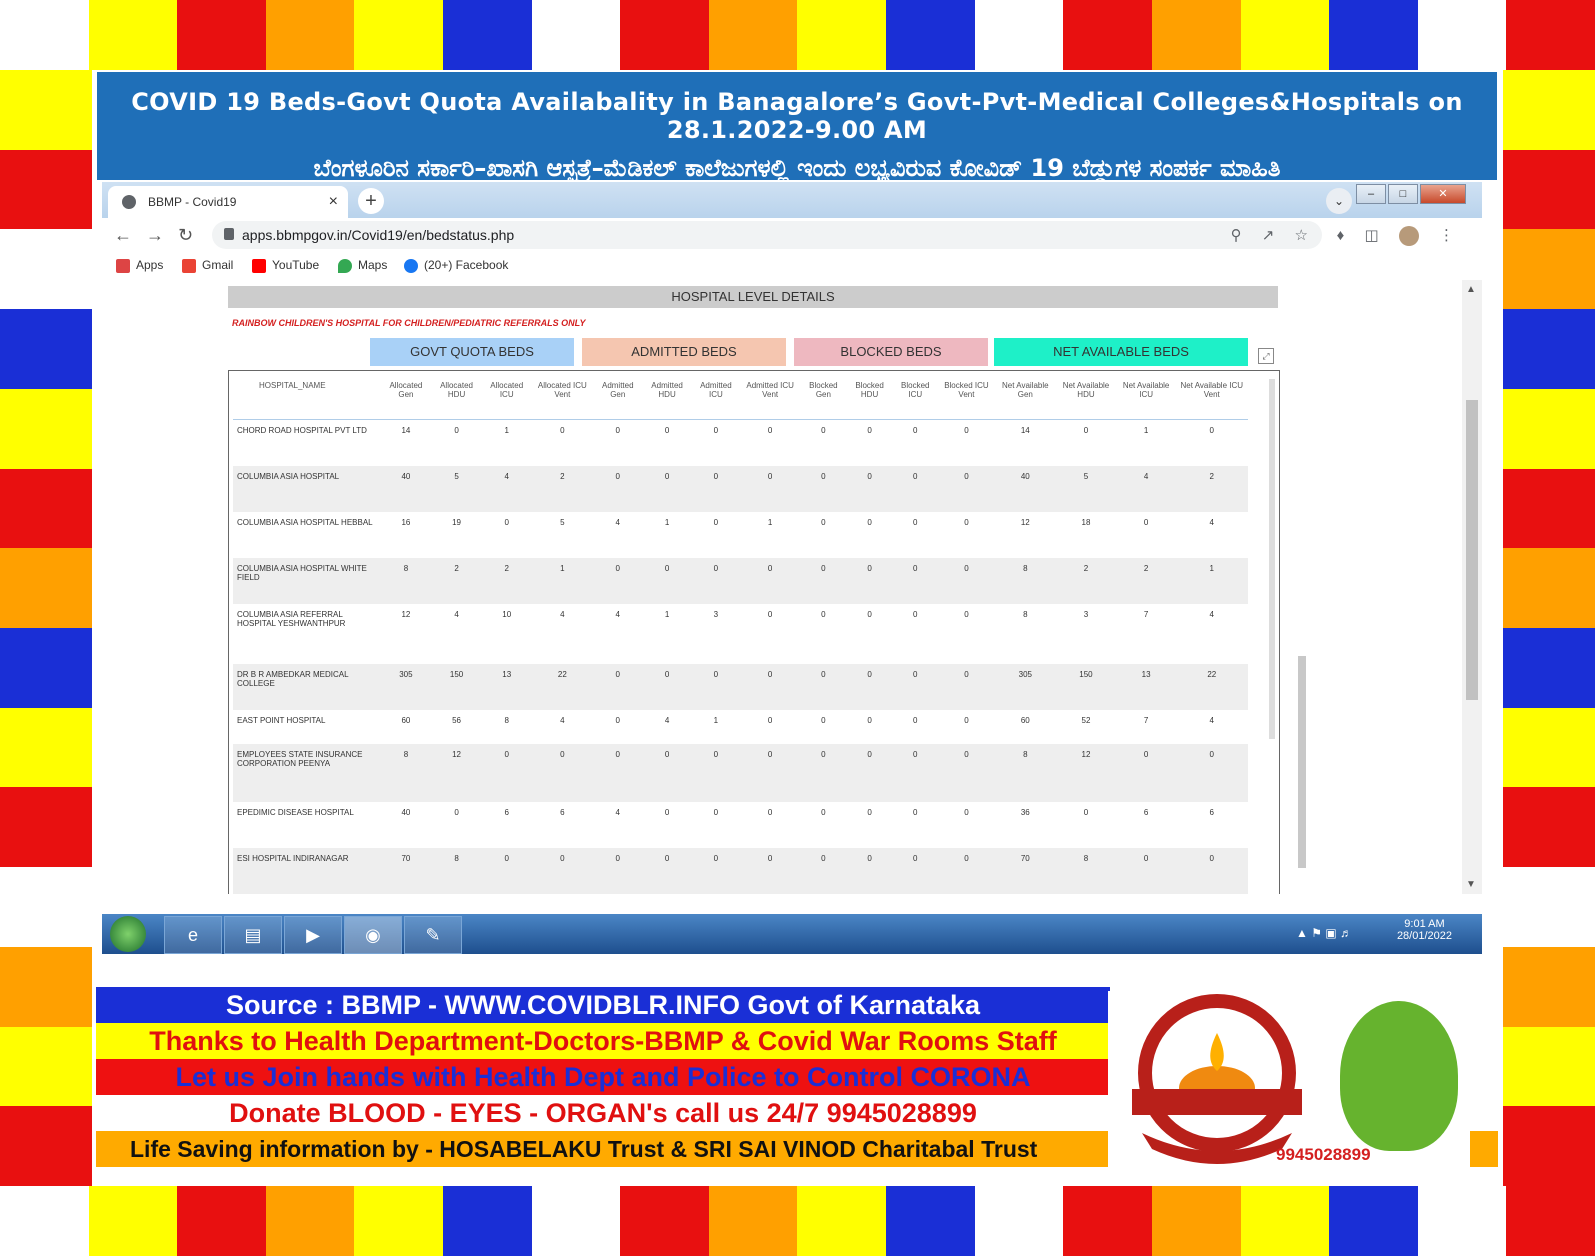 The width and height of the screenshot is (1595, 1256). What do you see at coordinates (189, 265) in the screenshot?
I see `gmail-icon` at bounding box center [189, 265].